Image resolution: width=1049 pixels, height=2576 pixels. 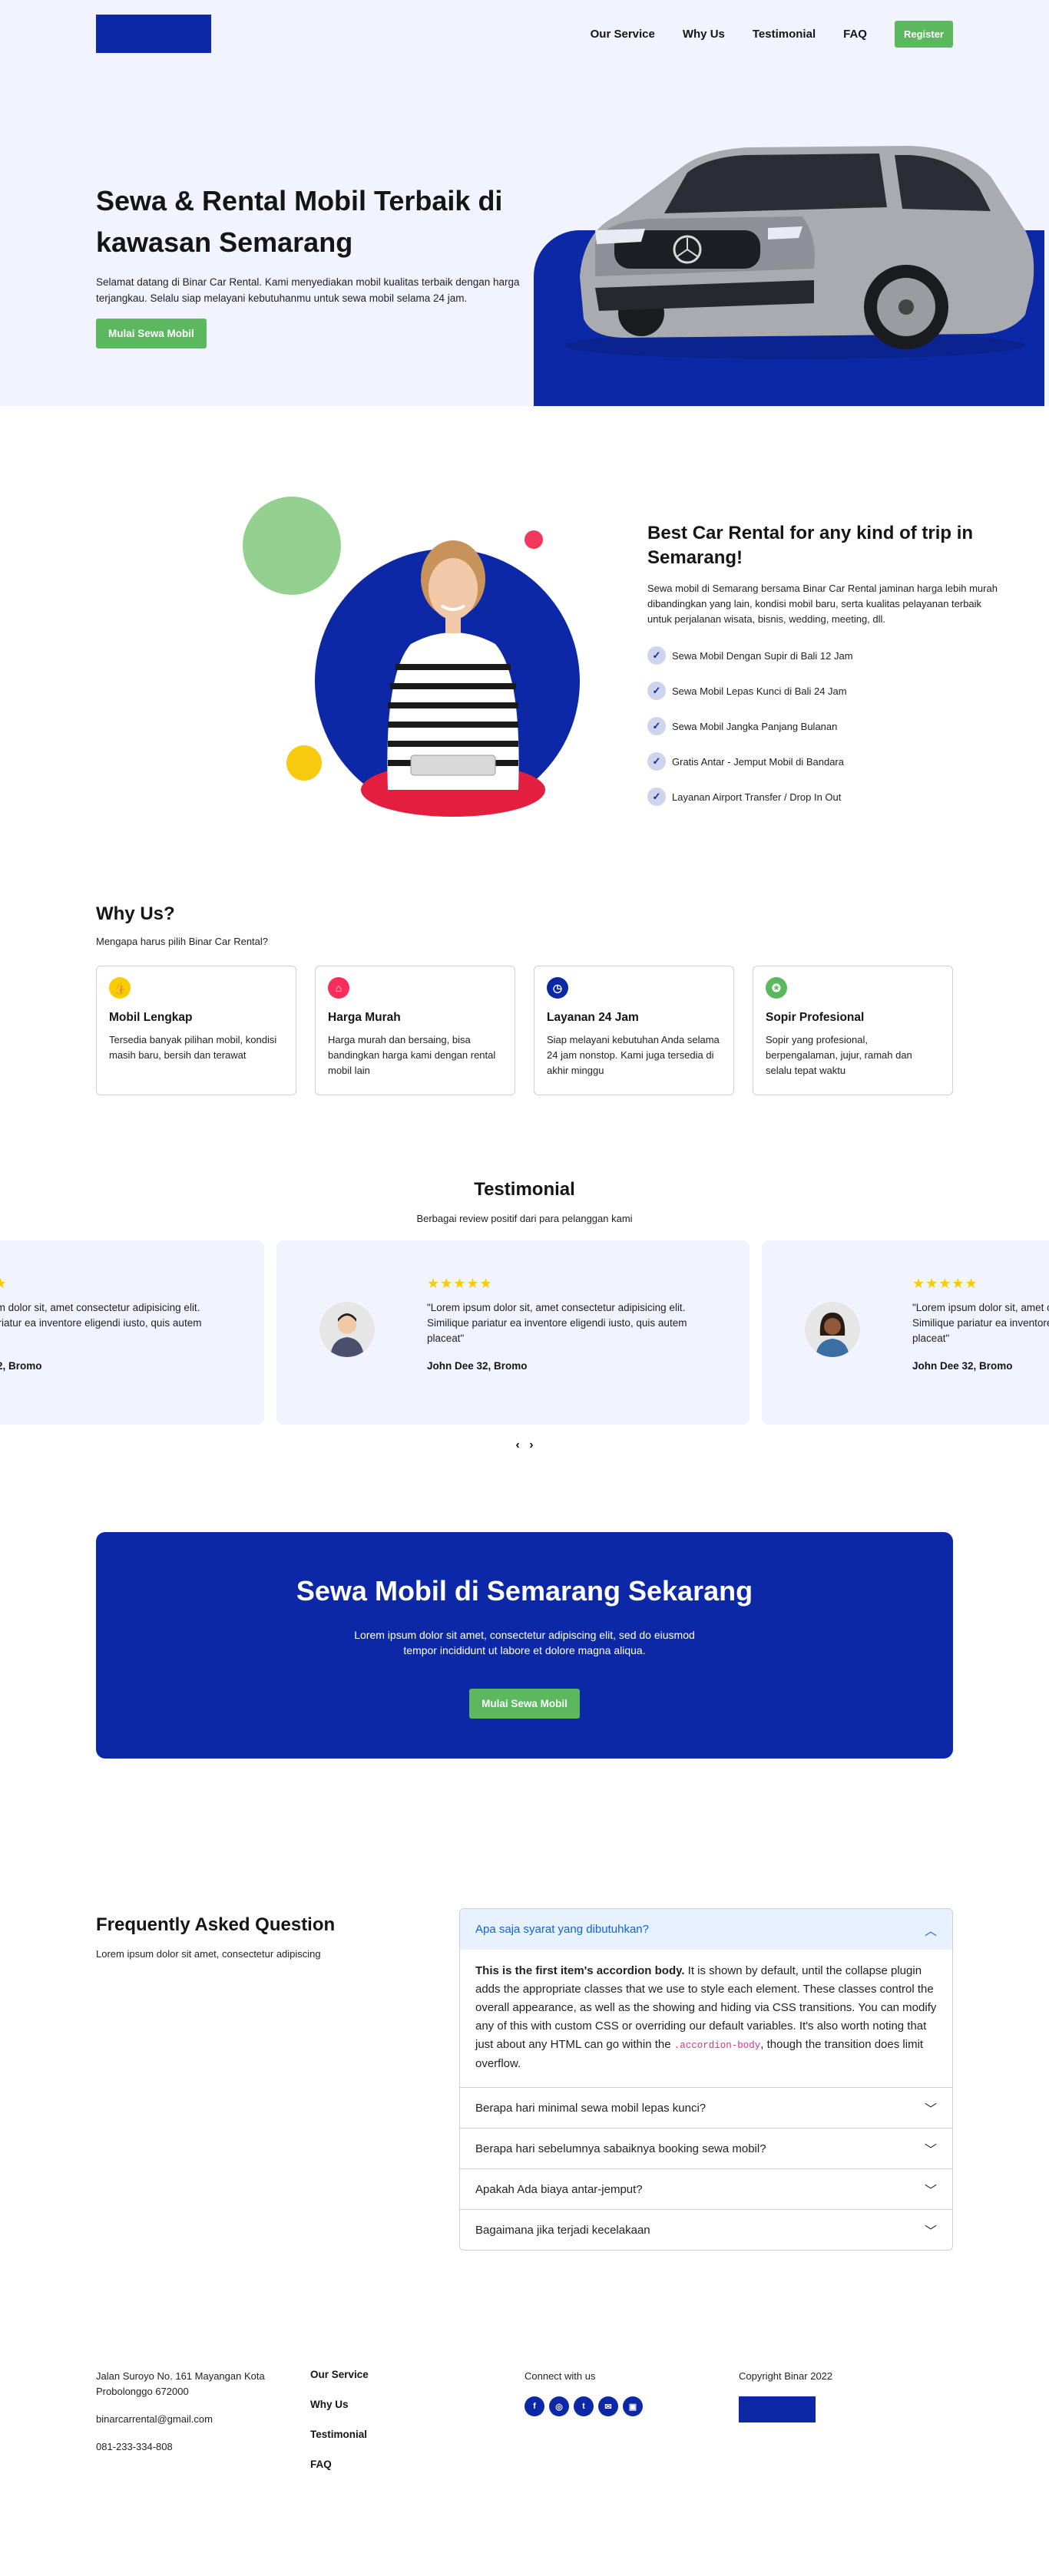 I want to click on award-icon: ✪, so click(x=776, y=988).